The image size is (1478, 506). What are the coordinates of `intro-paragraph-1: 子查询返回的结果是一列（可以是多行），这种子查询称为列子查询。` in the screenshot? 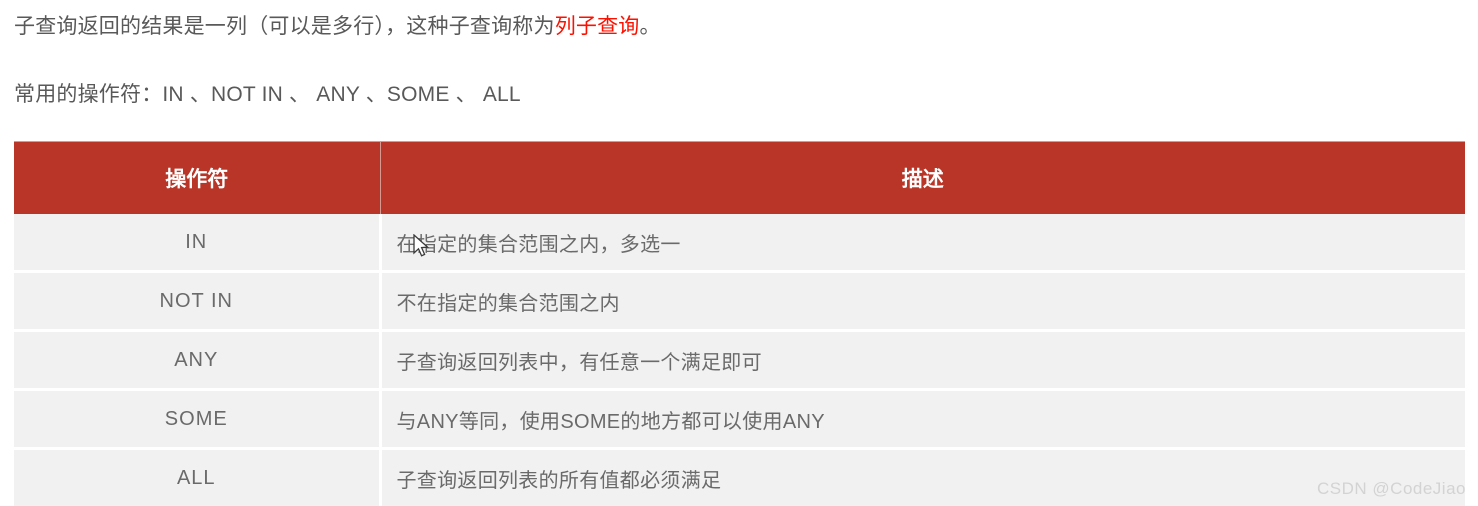 It's located at (337, 26).